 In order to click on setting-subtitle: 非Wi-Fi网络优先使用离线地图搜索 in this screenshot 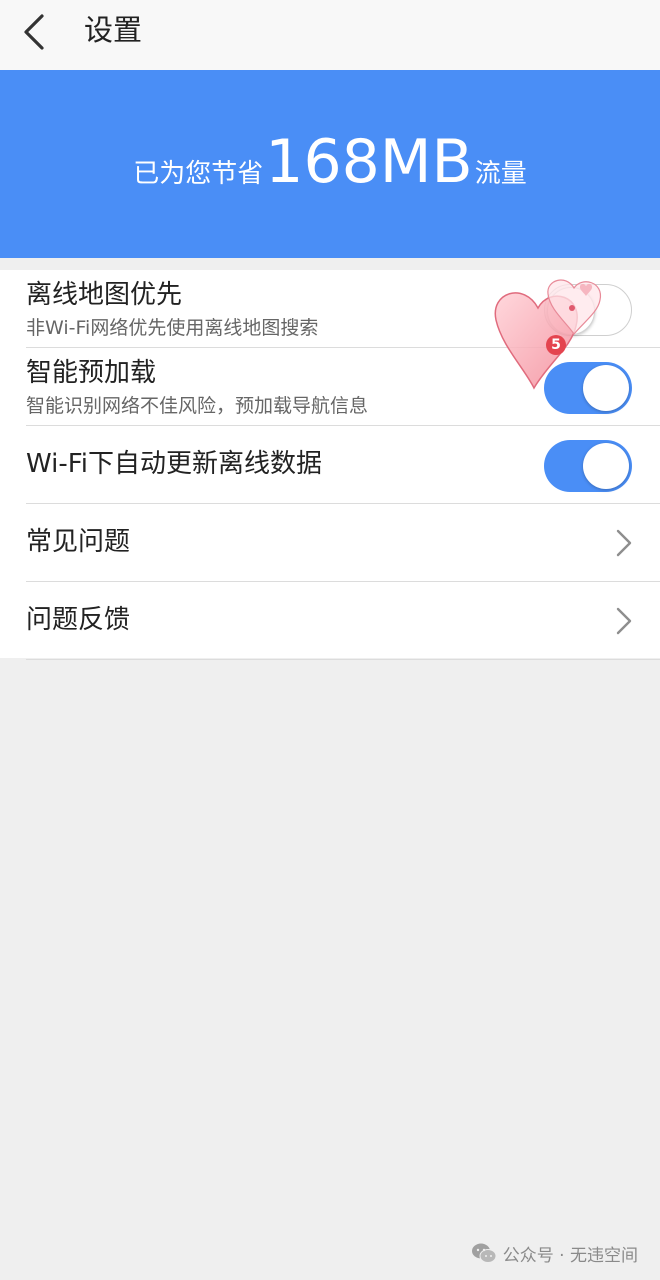, I will do `click(172, 328)`.